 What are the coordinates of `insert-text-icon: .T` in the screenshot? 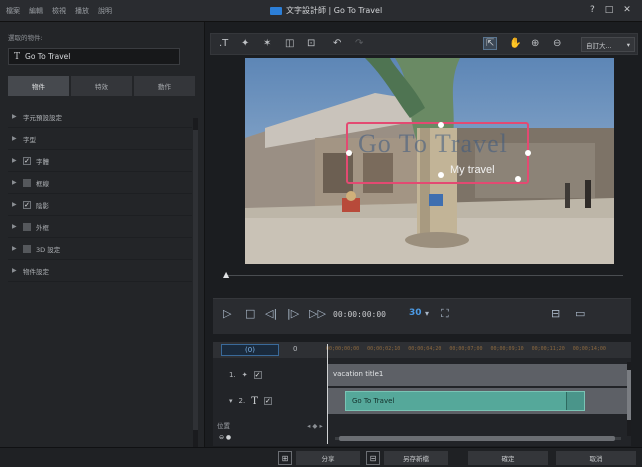 It's located at (223, 43).